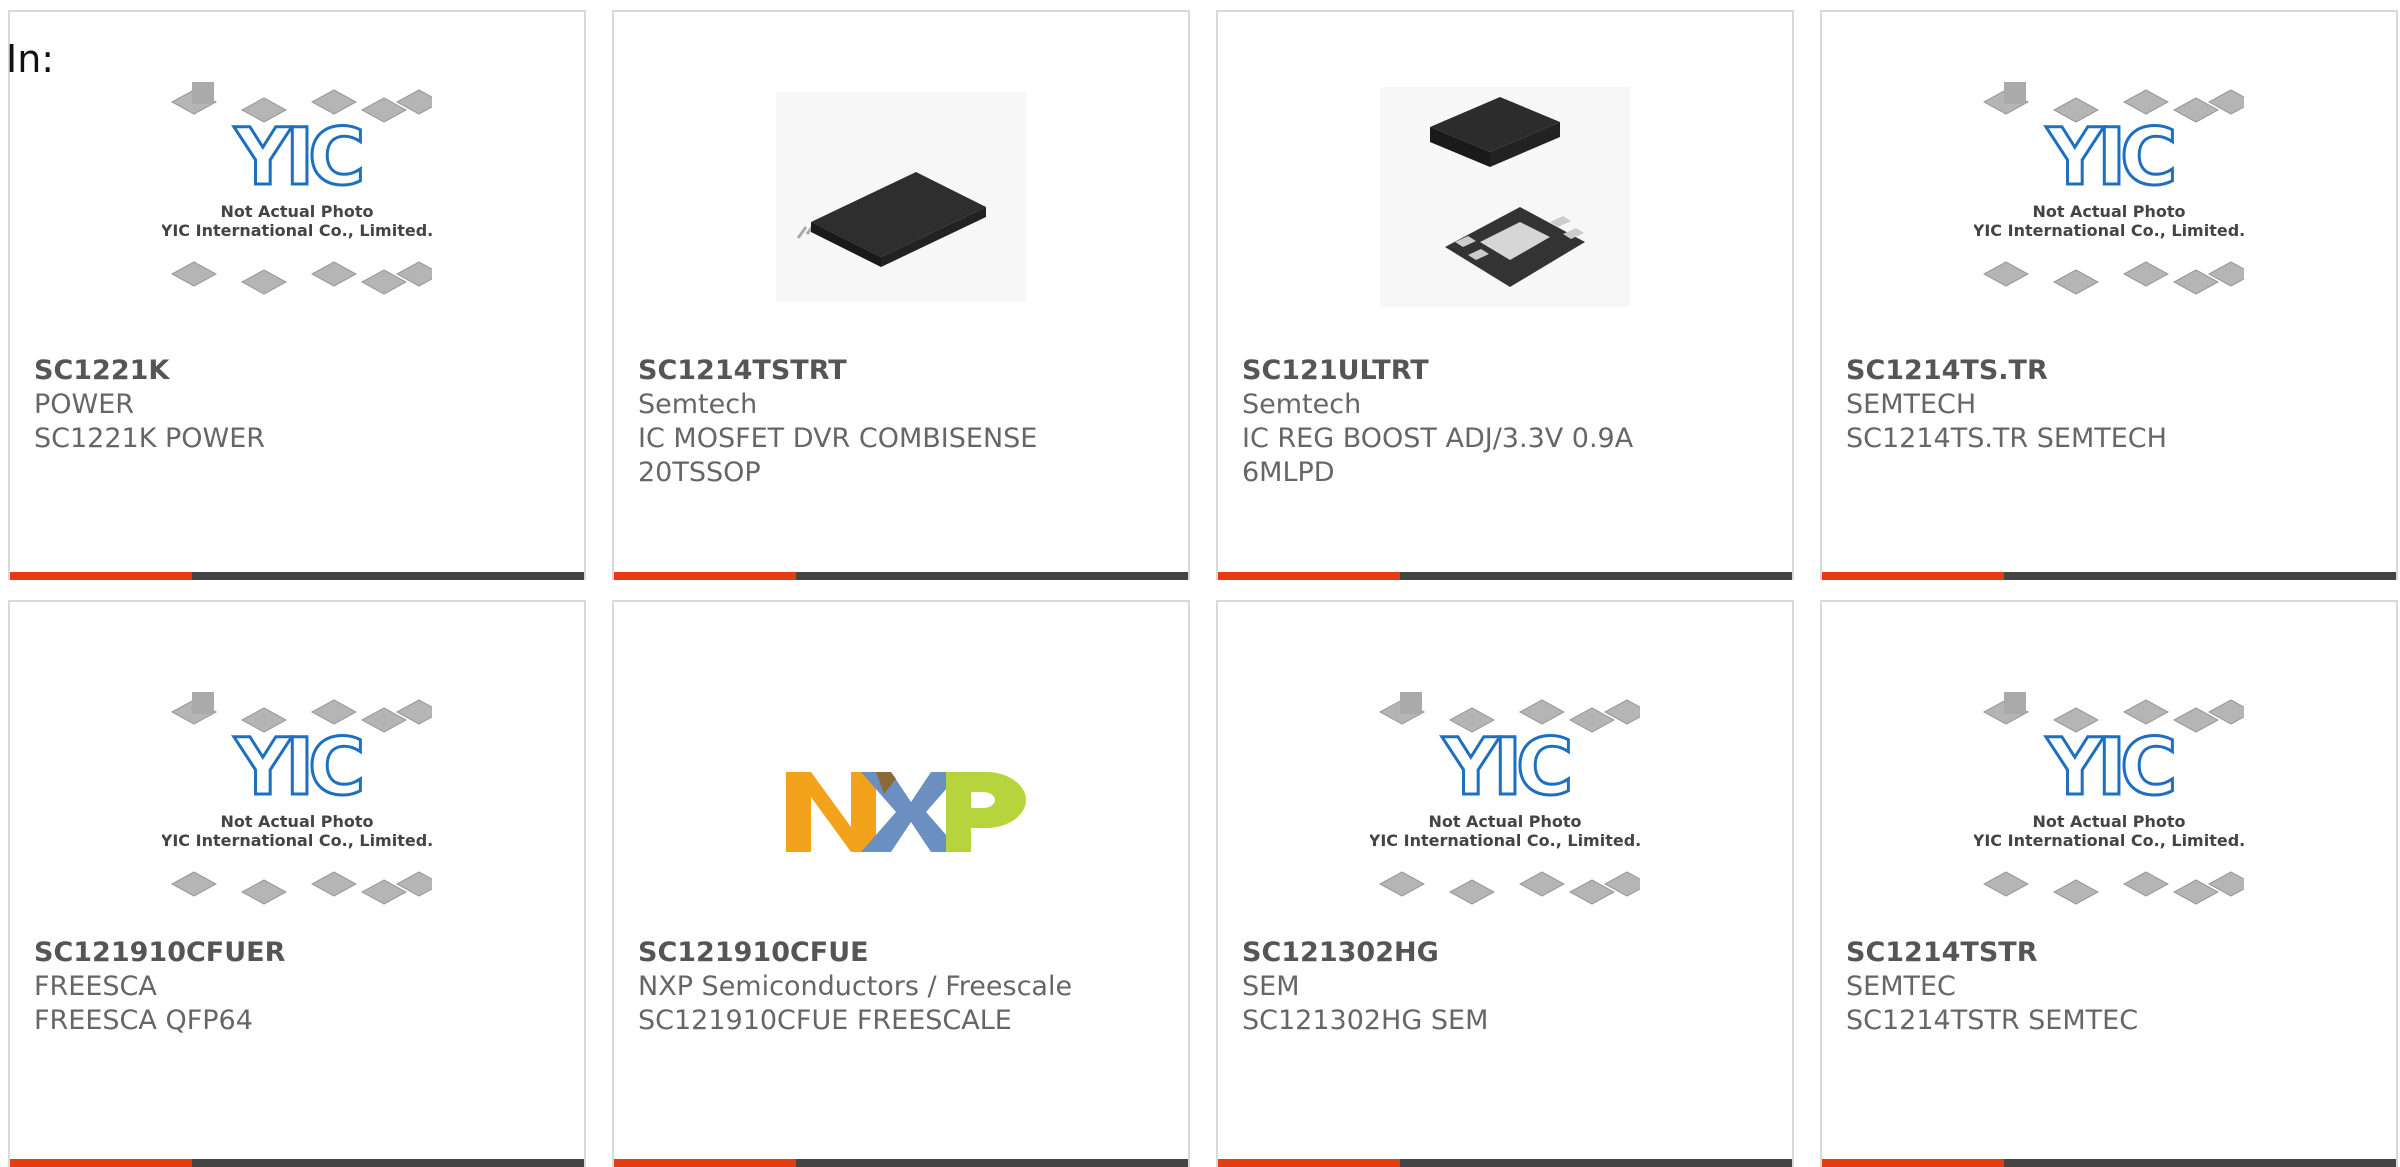 The image size is (2400, 1167). I want to click on part-number-link: SC1214TS.TR, so click(2113, 371).